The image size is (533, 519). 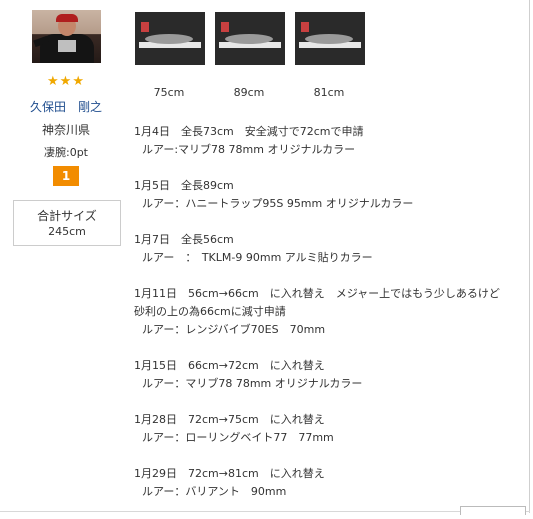 I want to click on entry-lure: ルアー：ローリングベイト77 77mm, so click(x=238, y=437).